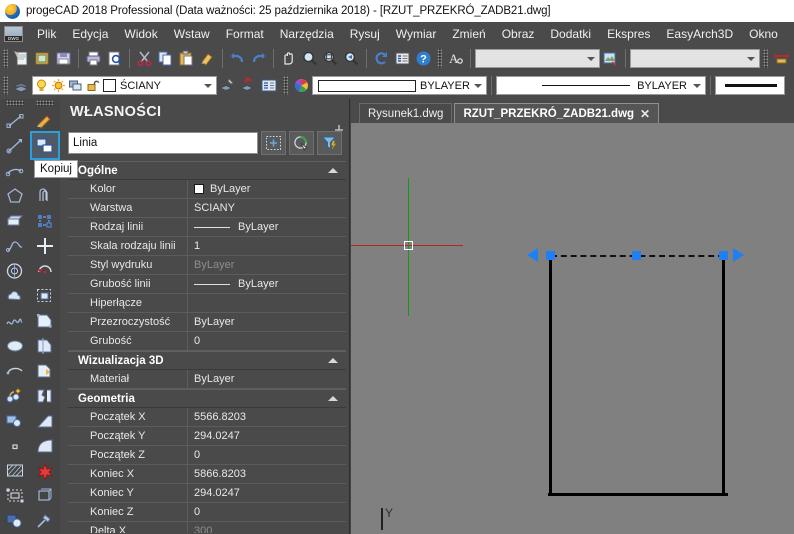 This screenshot has width=794, height=534. What do you see at coordinates (15, 195) in the screenshot?
I see `polygon-icon` at bounding box center [15, 195].